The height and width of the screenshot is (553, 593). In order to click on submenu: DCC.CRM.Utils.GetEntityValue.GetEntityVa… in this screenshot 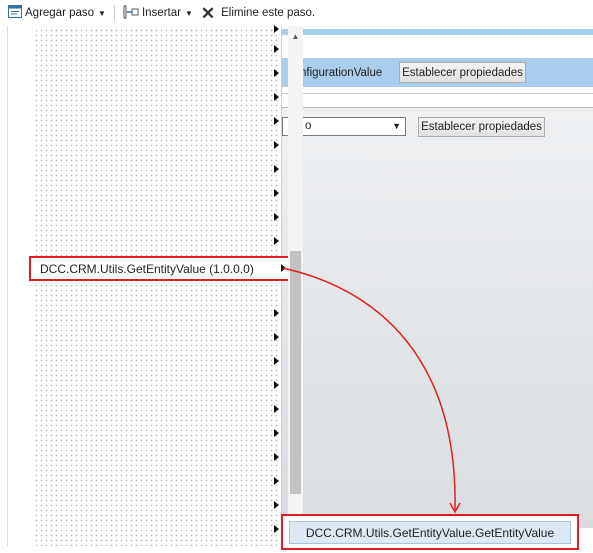, I will do `click(430, 532)`.